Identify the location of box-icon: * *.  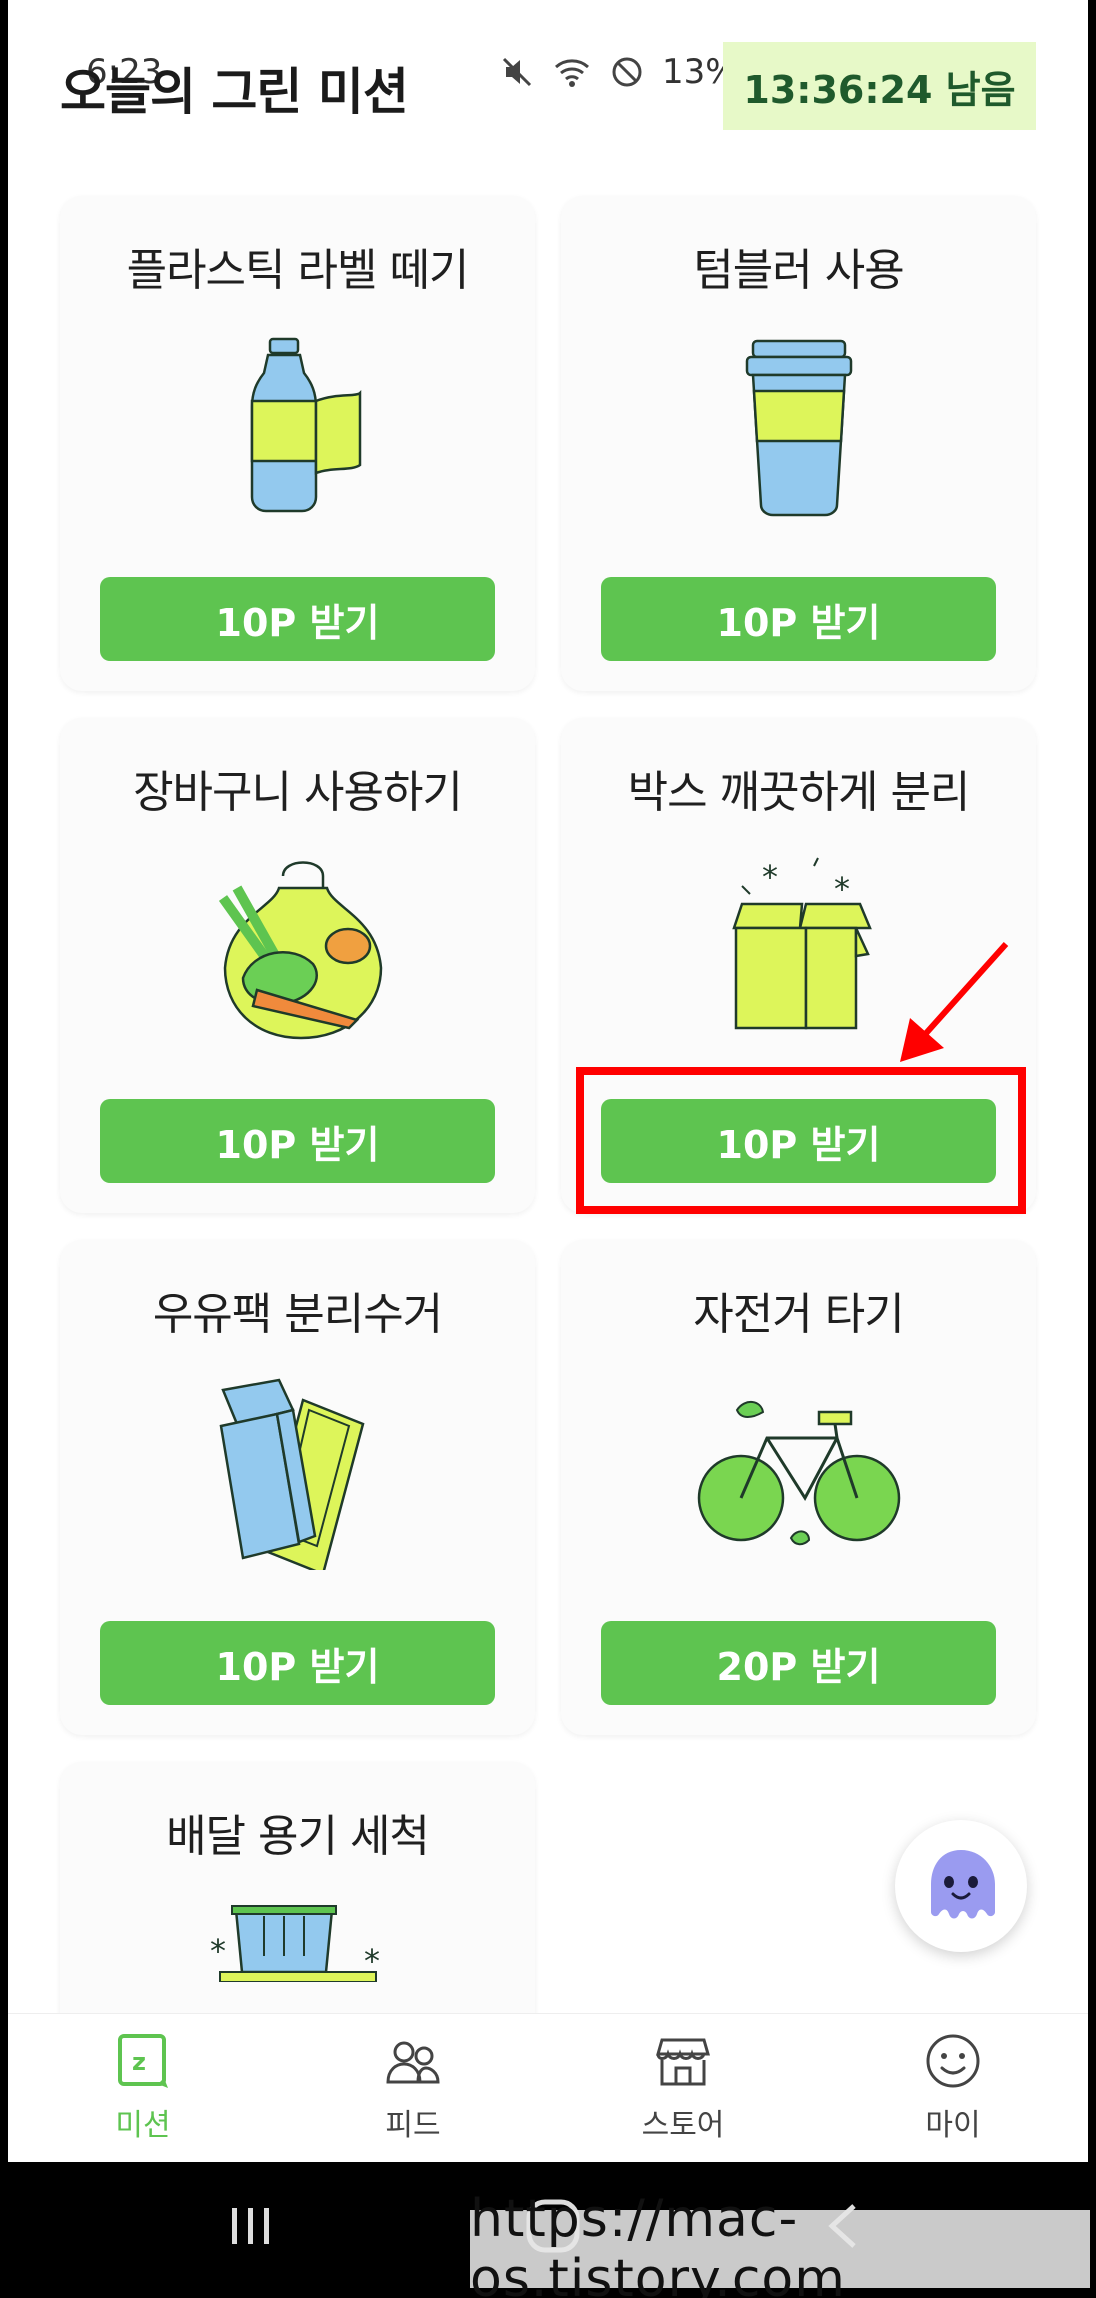
(798, 948).